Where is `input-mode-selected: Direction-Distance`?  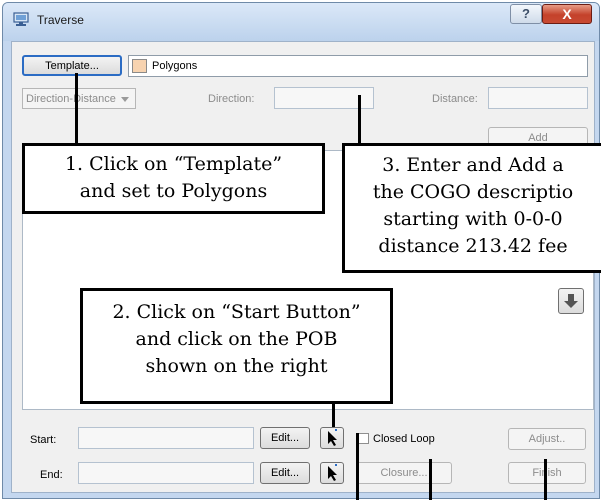 input-mode-selected: Direction-Distance is located at coordinates (71, 99).